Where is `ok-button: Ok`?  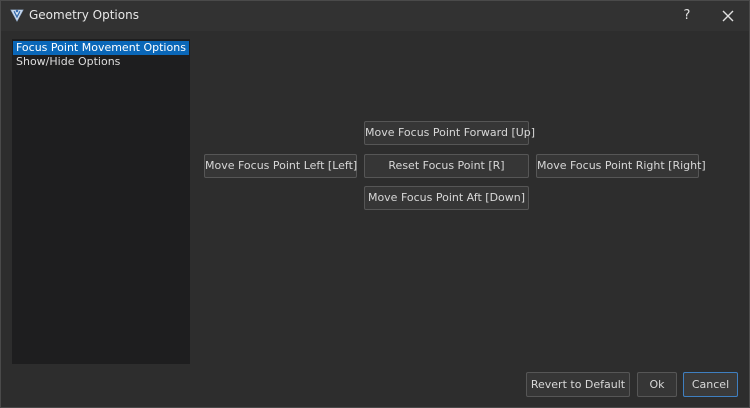
ok-button: Ok is located at coordinates (657, 384).